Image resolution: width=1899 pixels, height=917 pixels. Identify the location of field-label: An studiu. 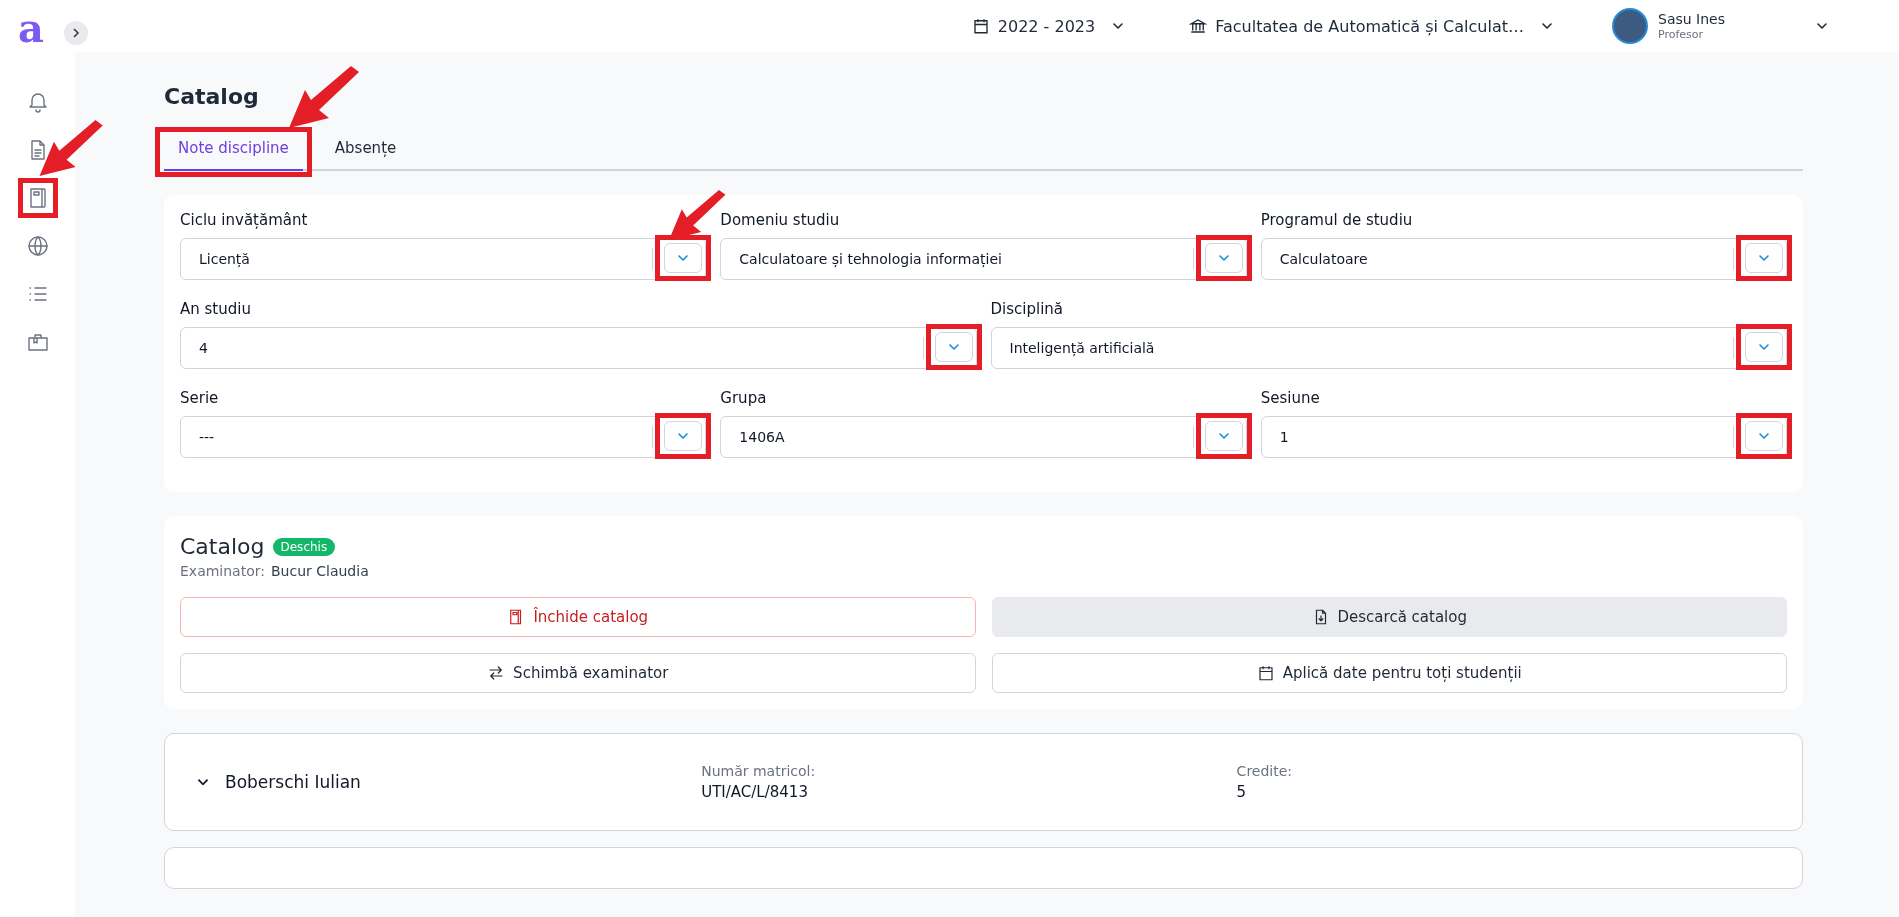
(216, 309).